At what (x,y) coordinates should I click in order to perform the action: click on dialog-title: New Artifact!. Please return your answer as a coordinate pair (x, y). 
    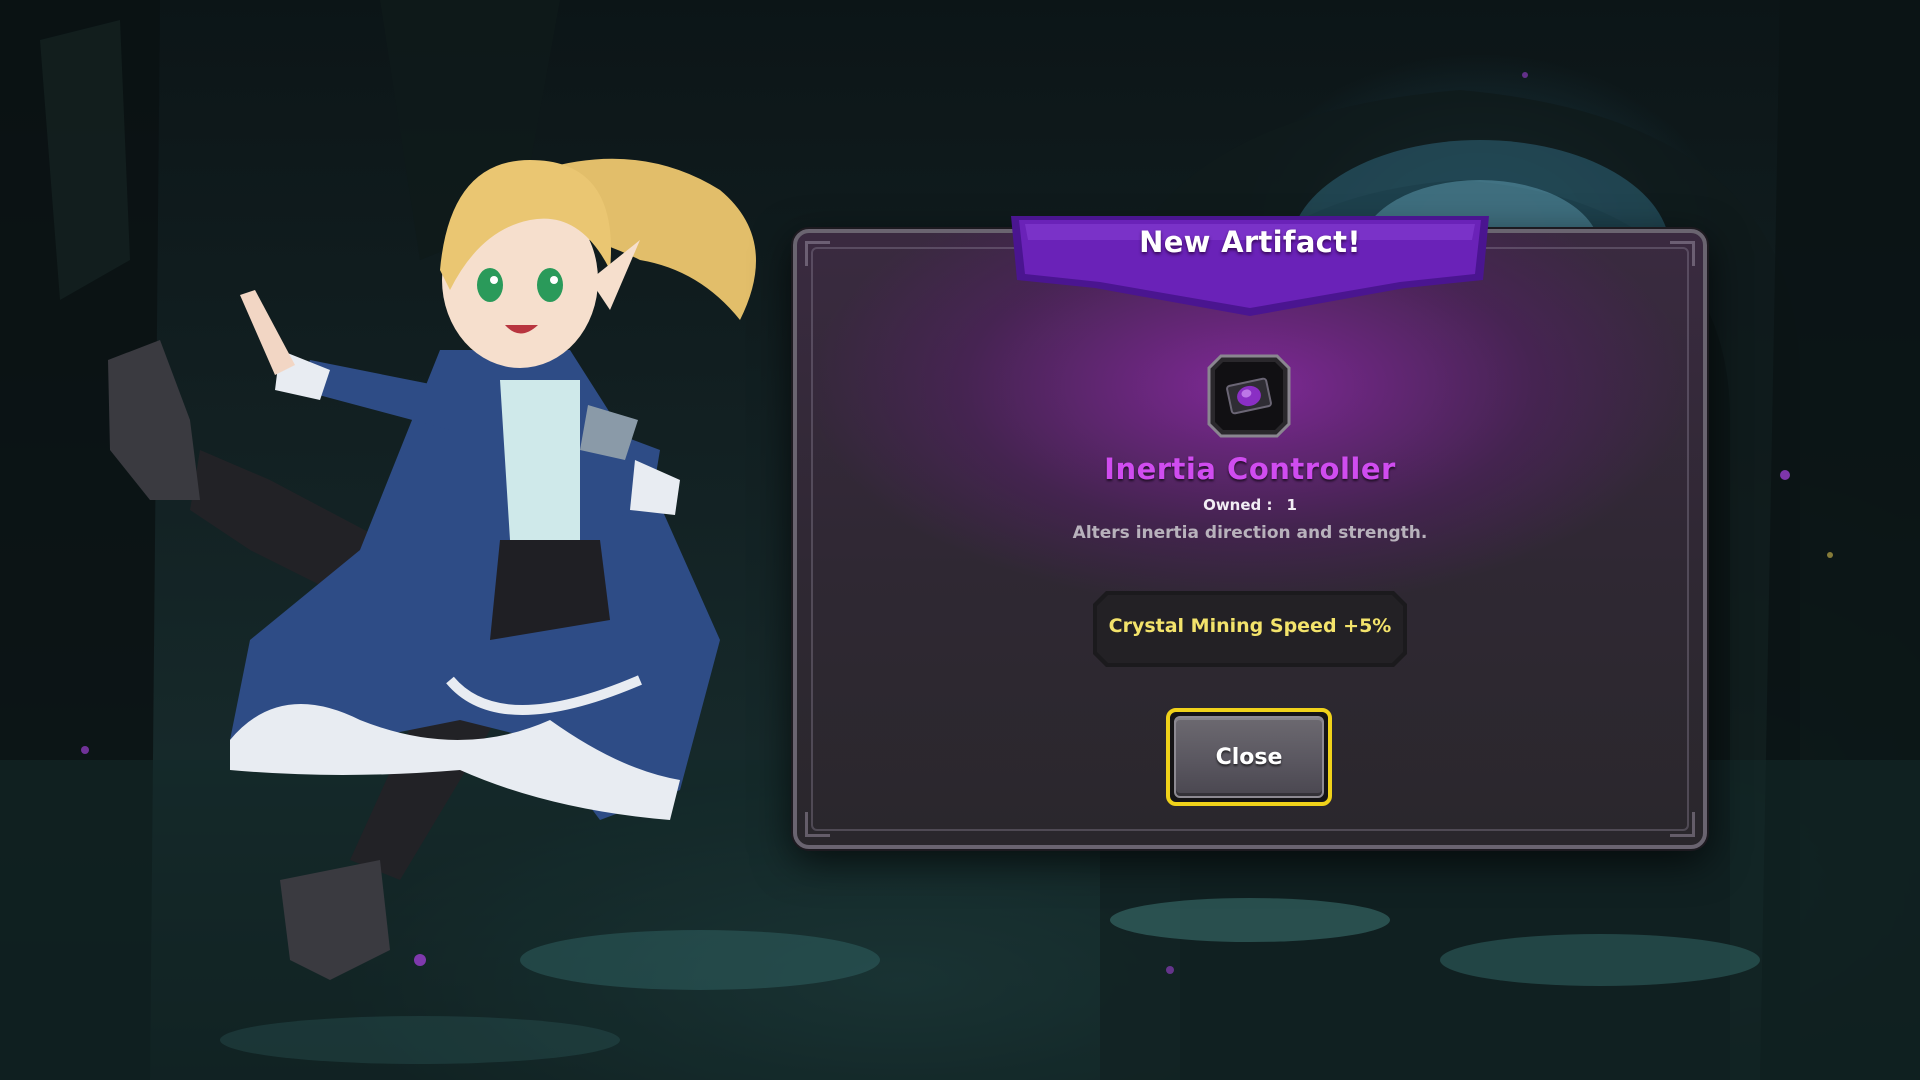
    Looking at the image, I should click on (1250, 242).